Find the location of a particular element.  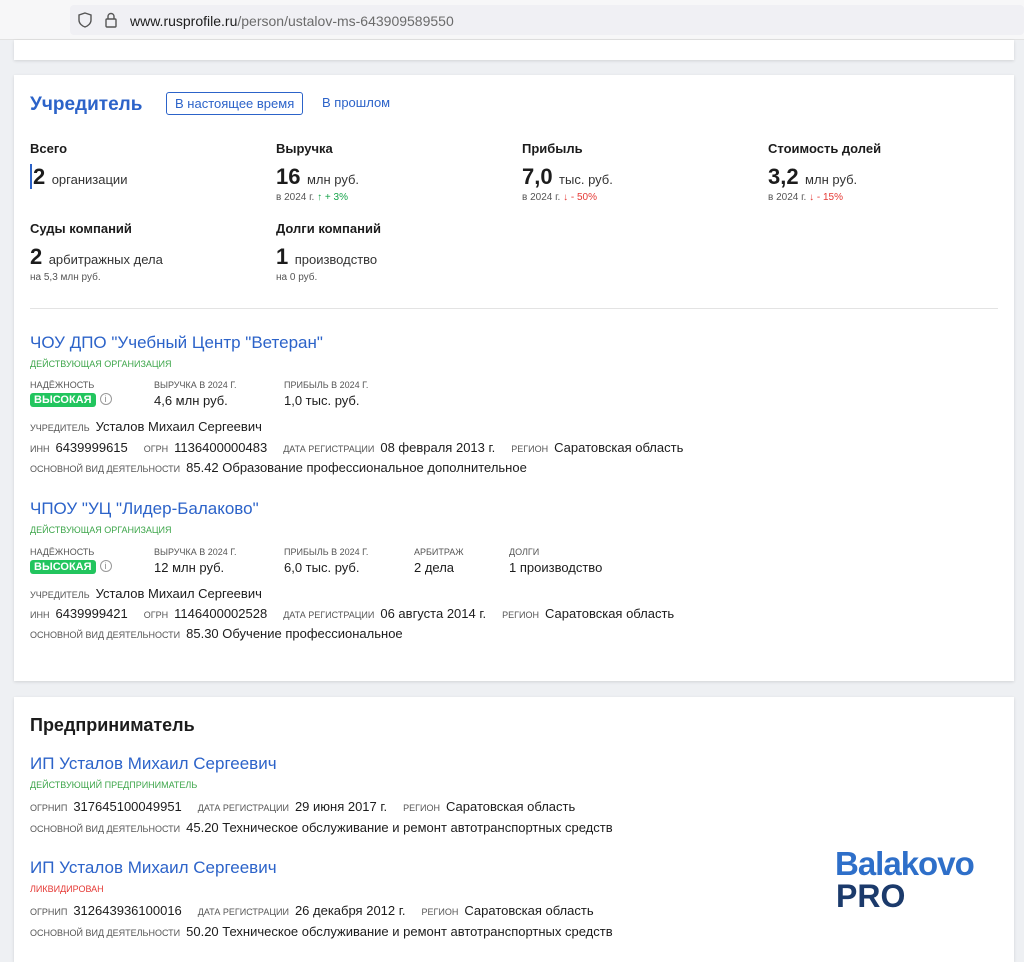

stat-shares-label: Стоимость долей is located at coordinates (825, 148).